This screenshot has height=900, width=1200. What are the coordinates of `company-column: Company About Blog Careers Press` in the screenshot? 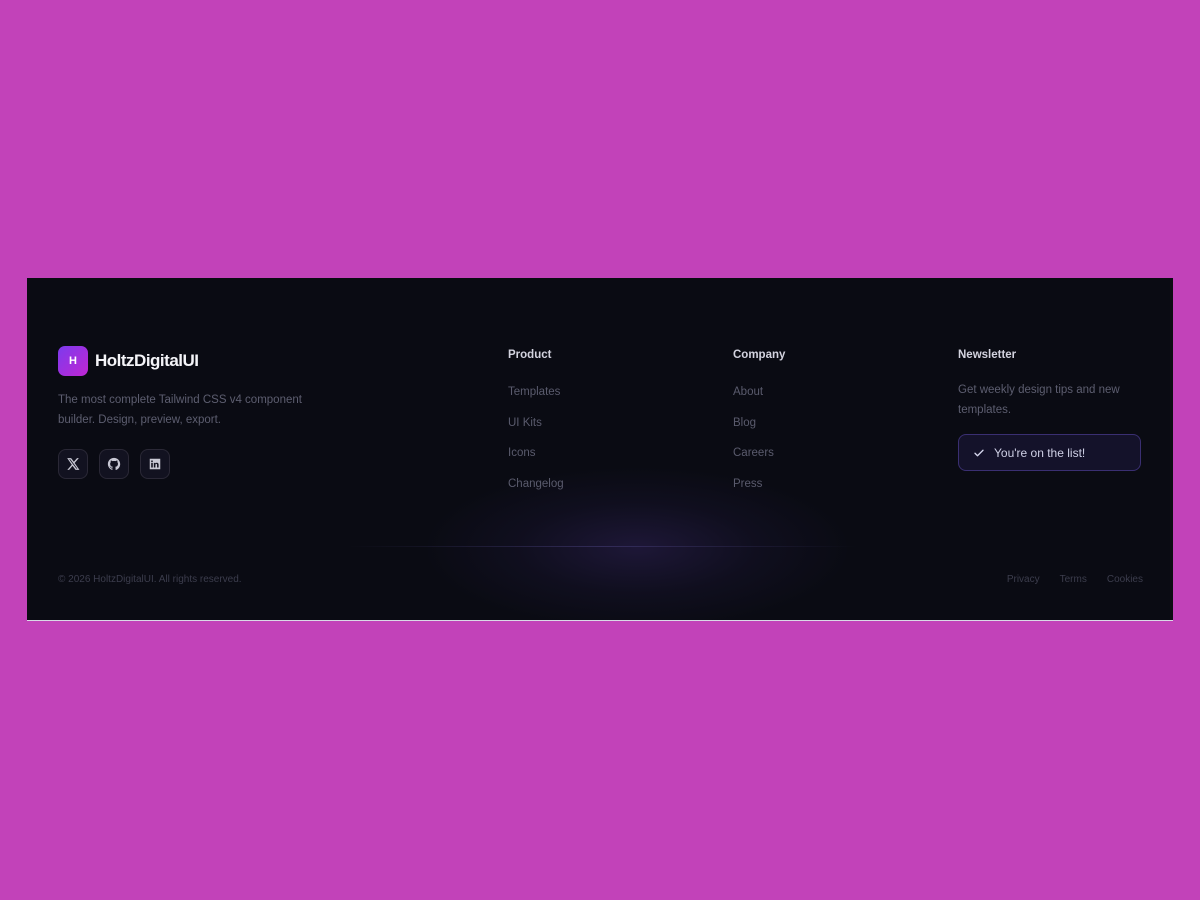 It's located at (759, 427).